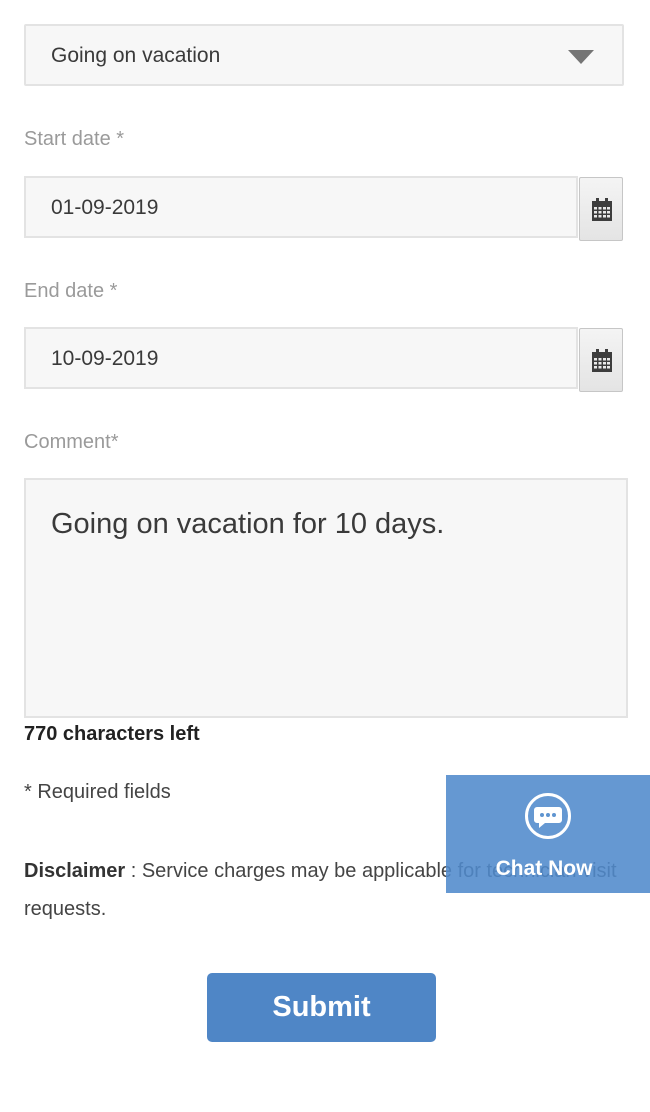 This screenshot has width=650, height=1112. What do you see at coordinates (248, 524) in the screenshot?
I see `comment-text: Going on vacation for 10 days.` at bounding box center [248, 524].